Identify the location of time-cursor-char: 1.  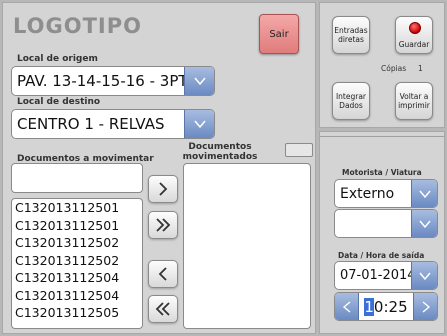
(369, 306).